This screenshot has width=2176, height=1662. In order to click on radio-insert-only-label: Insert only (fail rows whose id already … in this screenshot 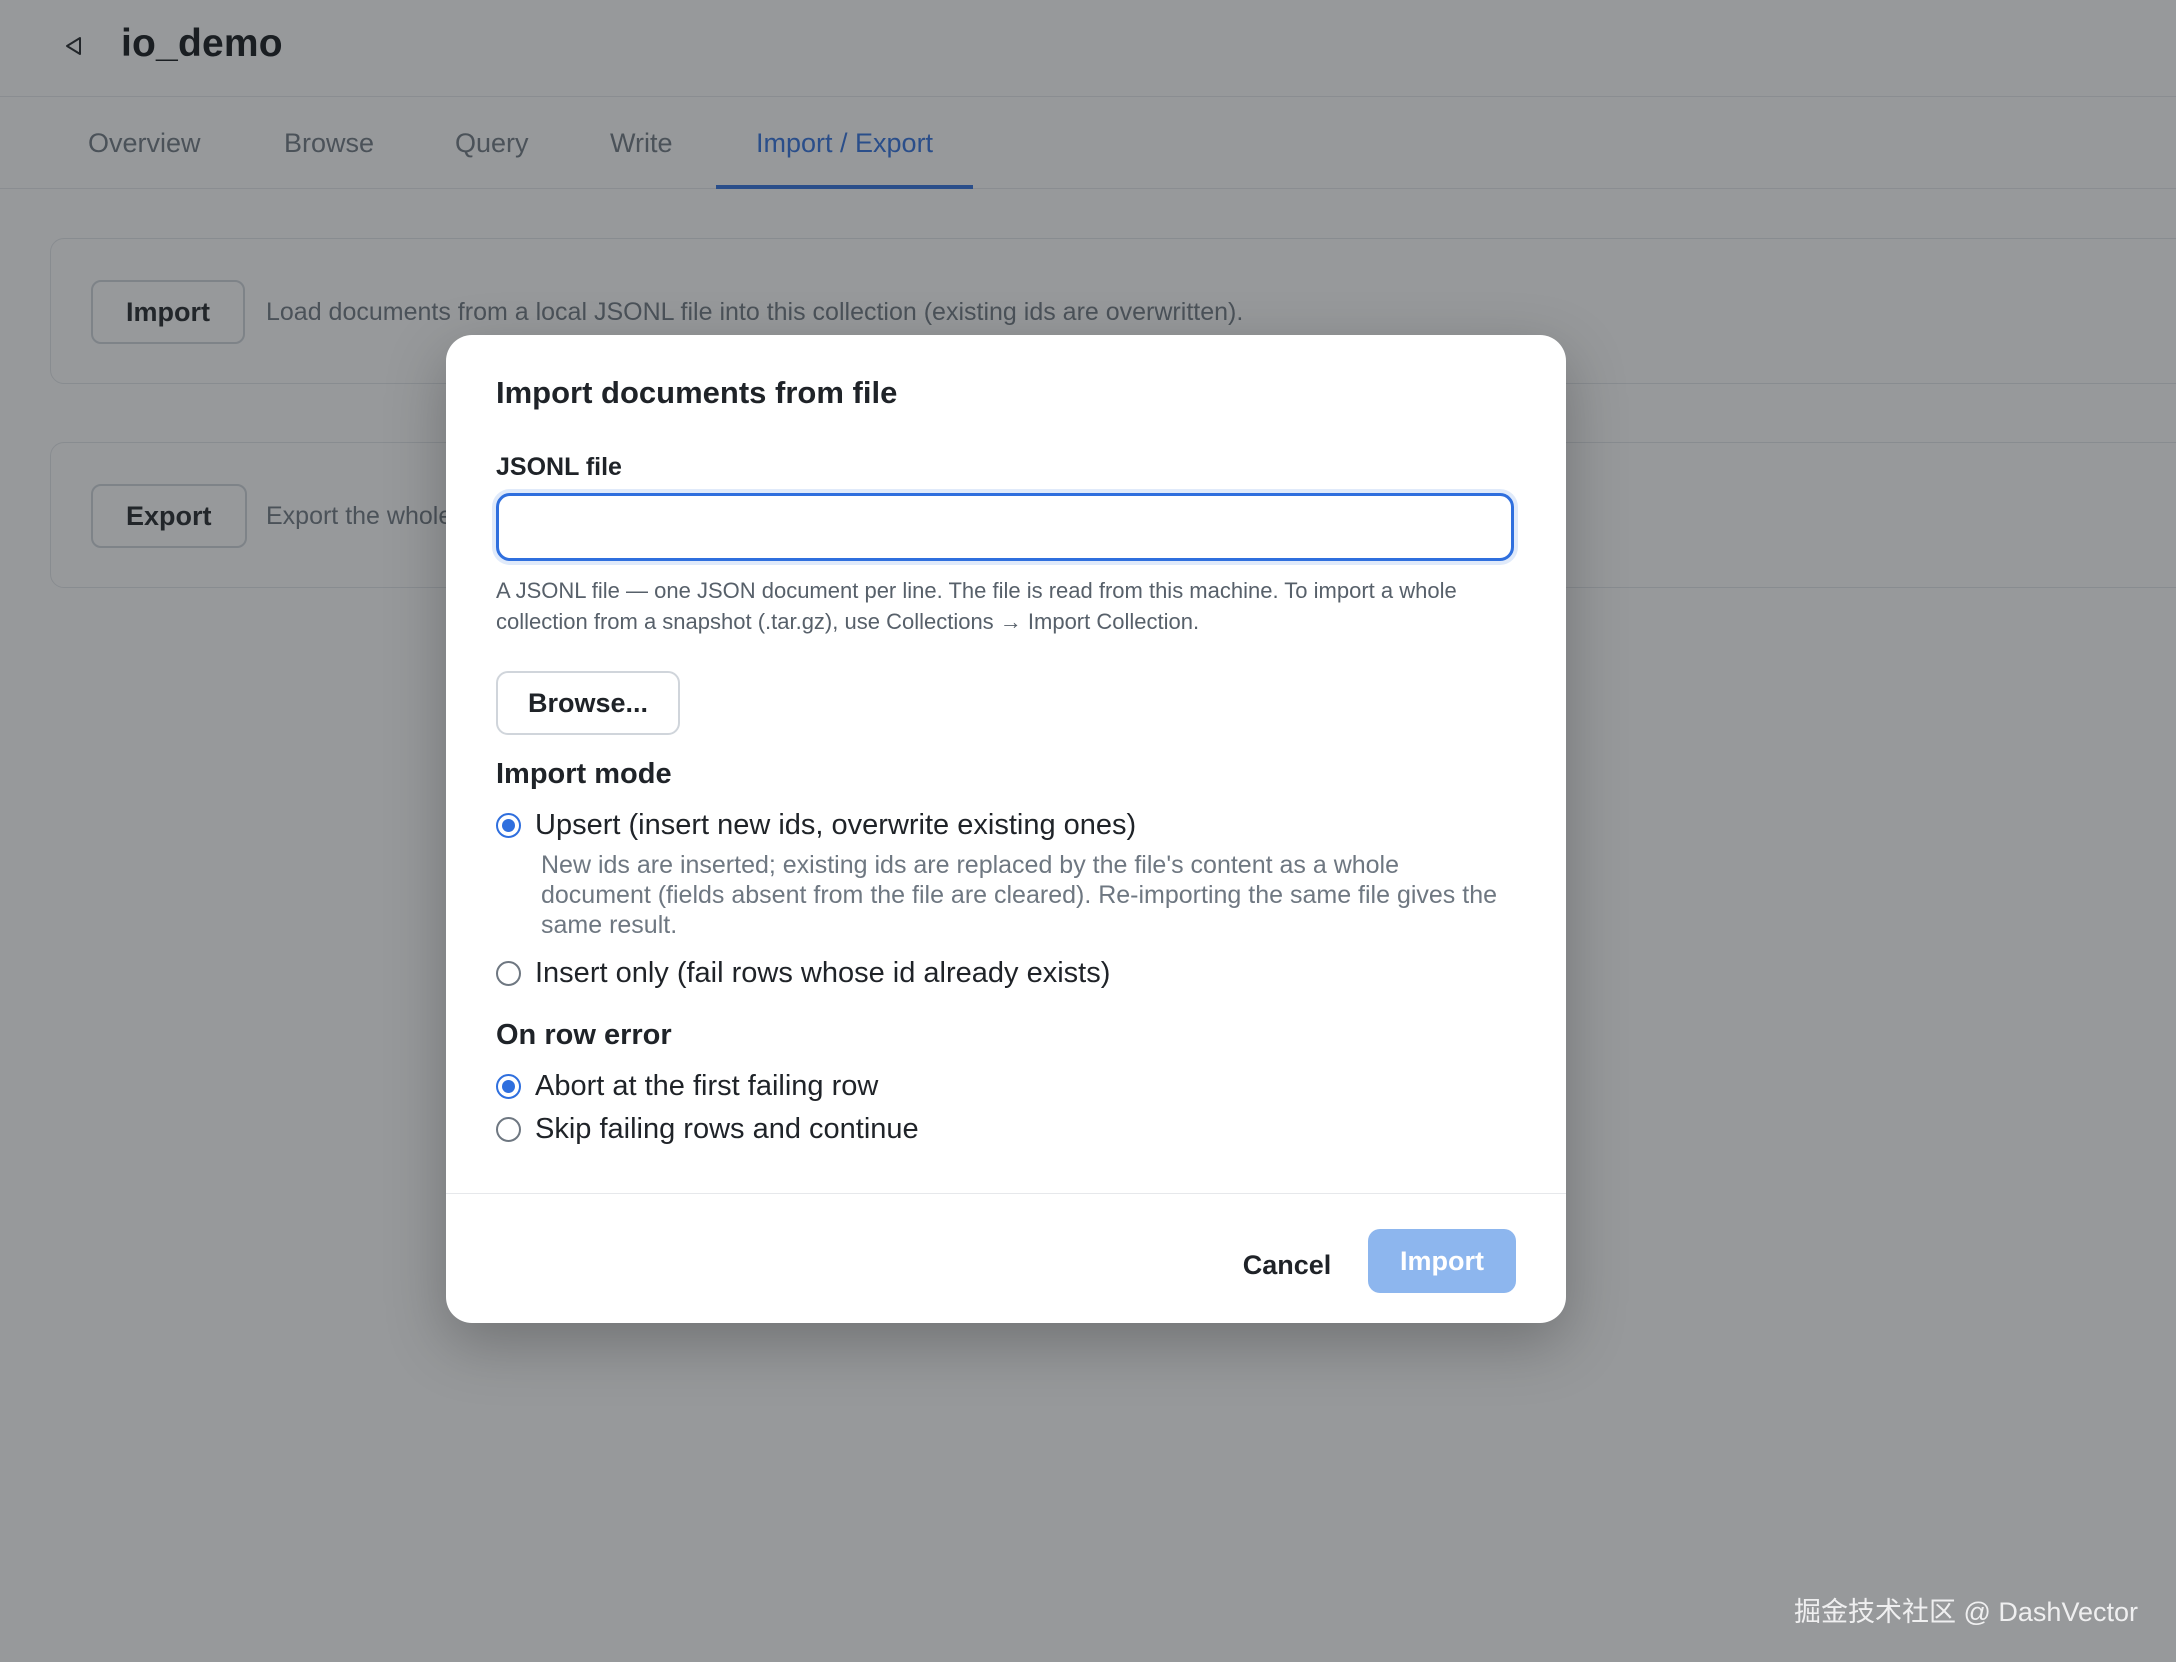, I will do `click(823, 972)`.